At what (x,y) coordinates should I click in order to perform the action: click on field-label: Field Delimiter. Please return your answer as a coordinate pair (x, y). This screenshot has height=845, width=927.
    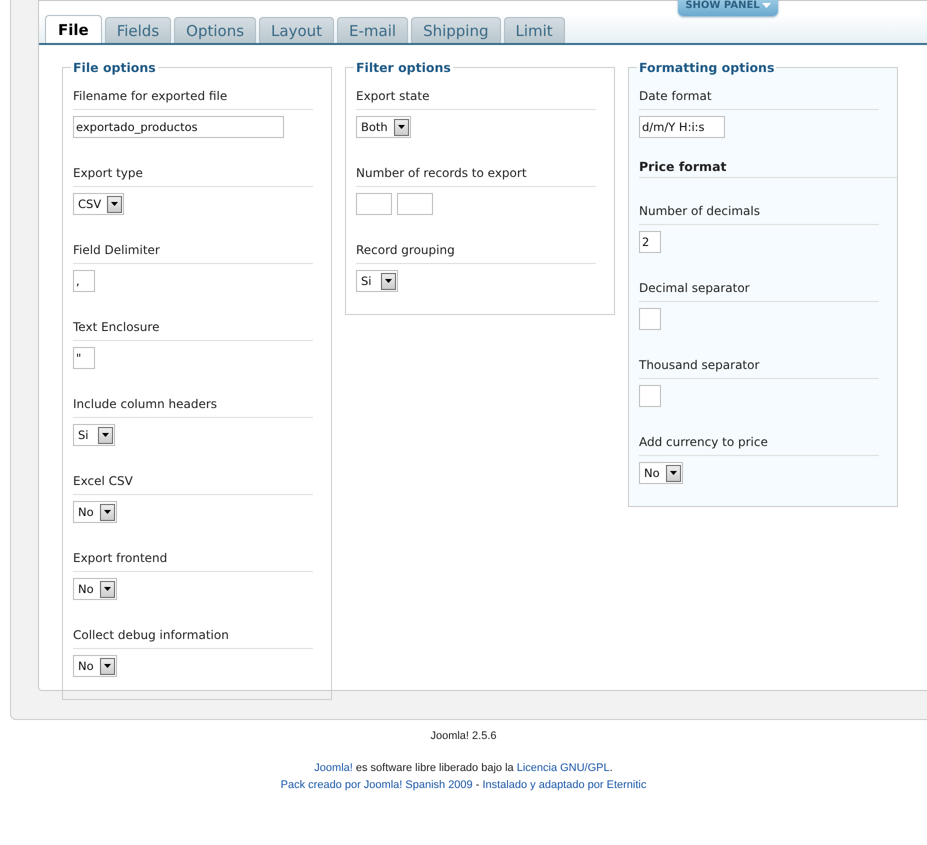
    Looking at the image, I should click on (193, 253).